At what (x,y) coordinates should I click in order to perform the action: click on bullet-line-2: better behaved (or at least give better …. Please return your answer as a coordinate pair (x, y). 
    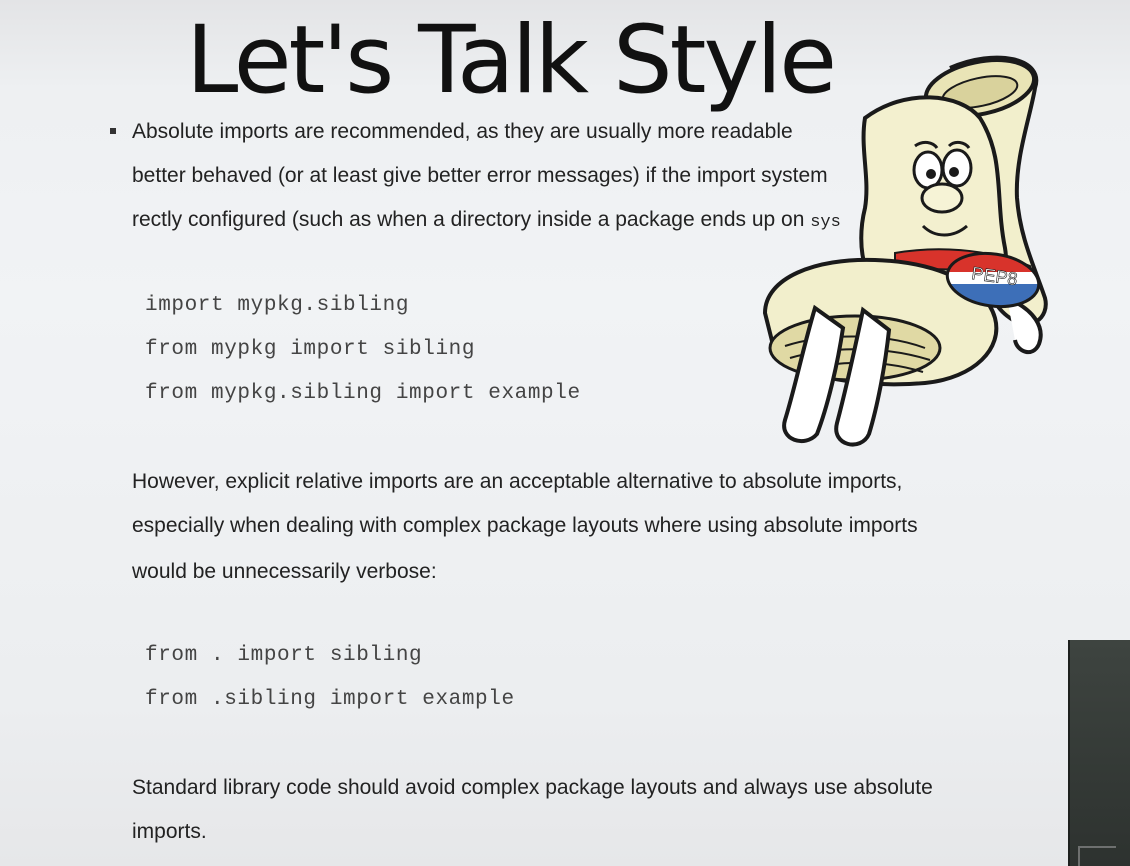
    Looking at the image, I should click on (480, 175).